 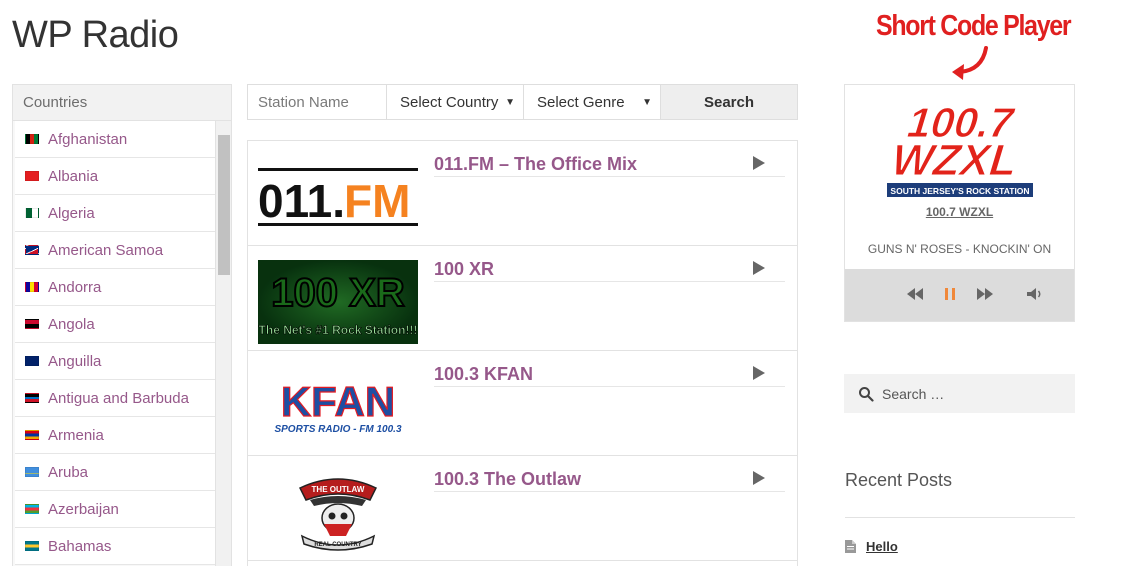 I want to click on country-item: American Samoa, so click(x=115, y=250).